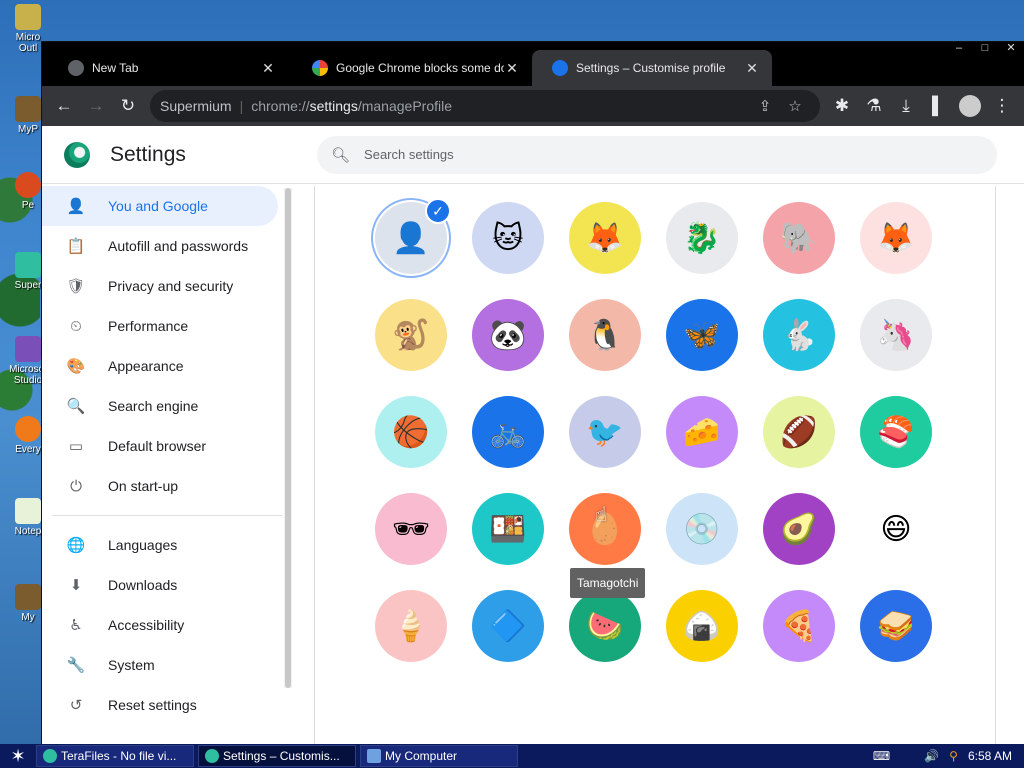  What do you see at coordinates (799, 432) in the screenshot?
I see `football-avatar: 🏈` at bounding box center [799, 432].